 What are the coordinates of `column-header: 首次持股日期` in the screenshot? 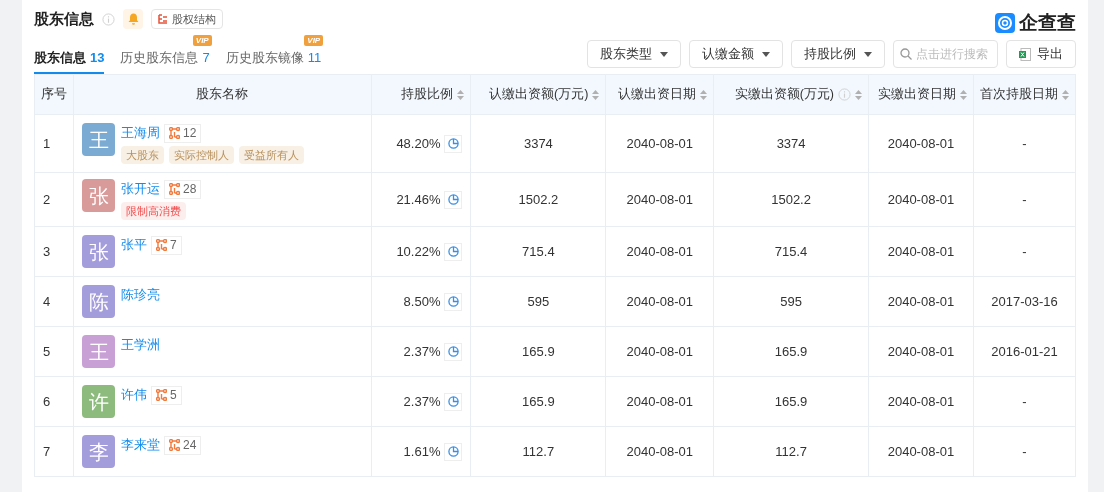 It's located at (1024, 94).